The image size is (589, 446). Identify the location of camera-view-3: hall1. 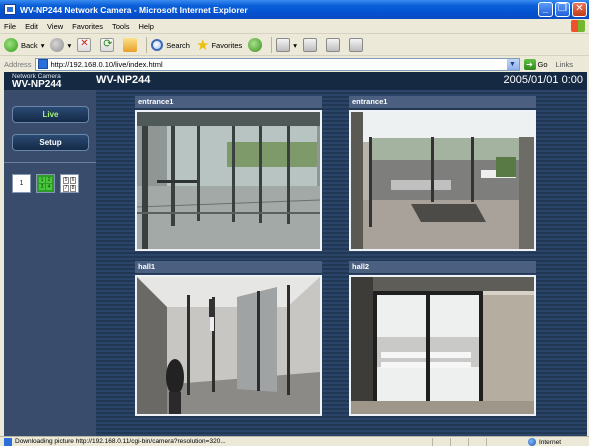
(228, 338).